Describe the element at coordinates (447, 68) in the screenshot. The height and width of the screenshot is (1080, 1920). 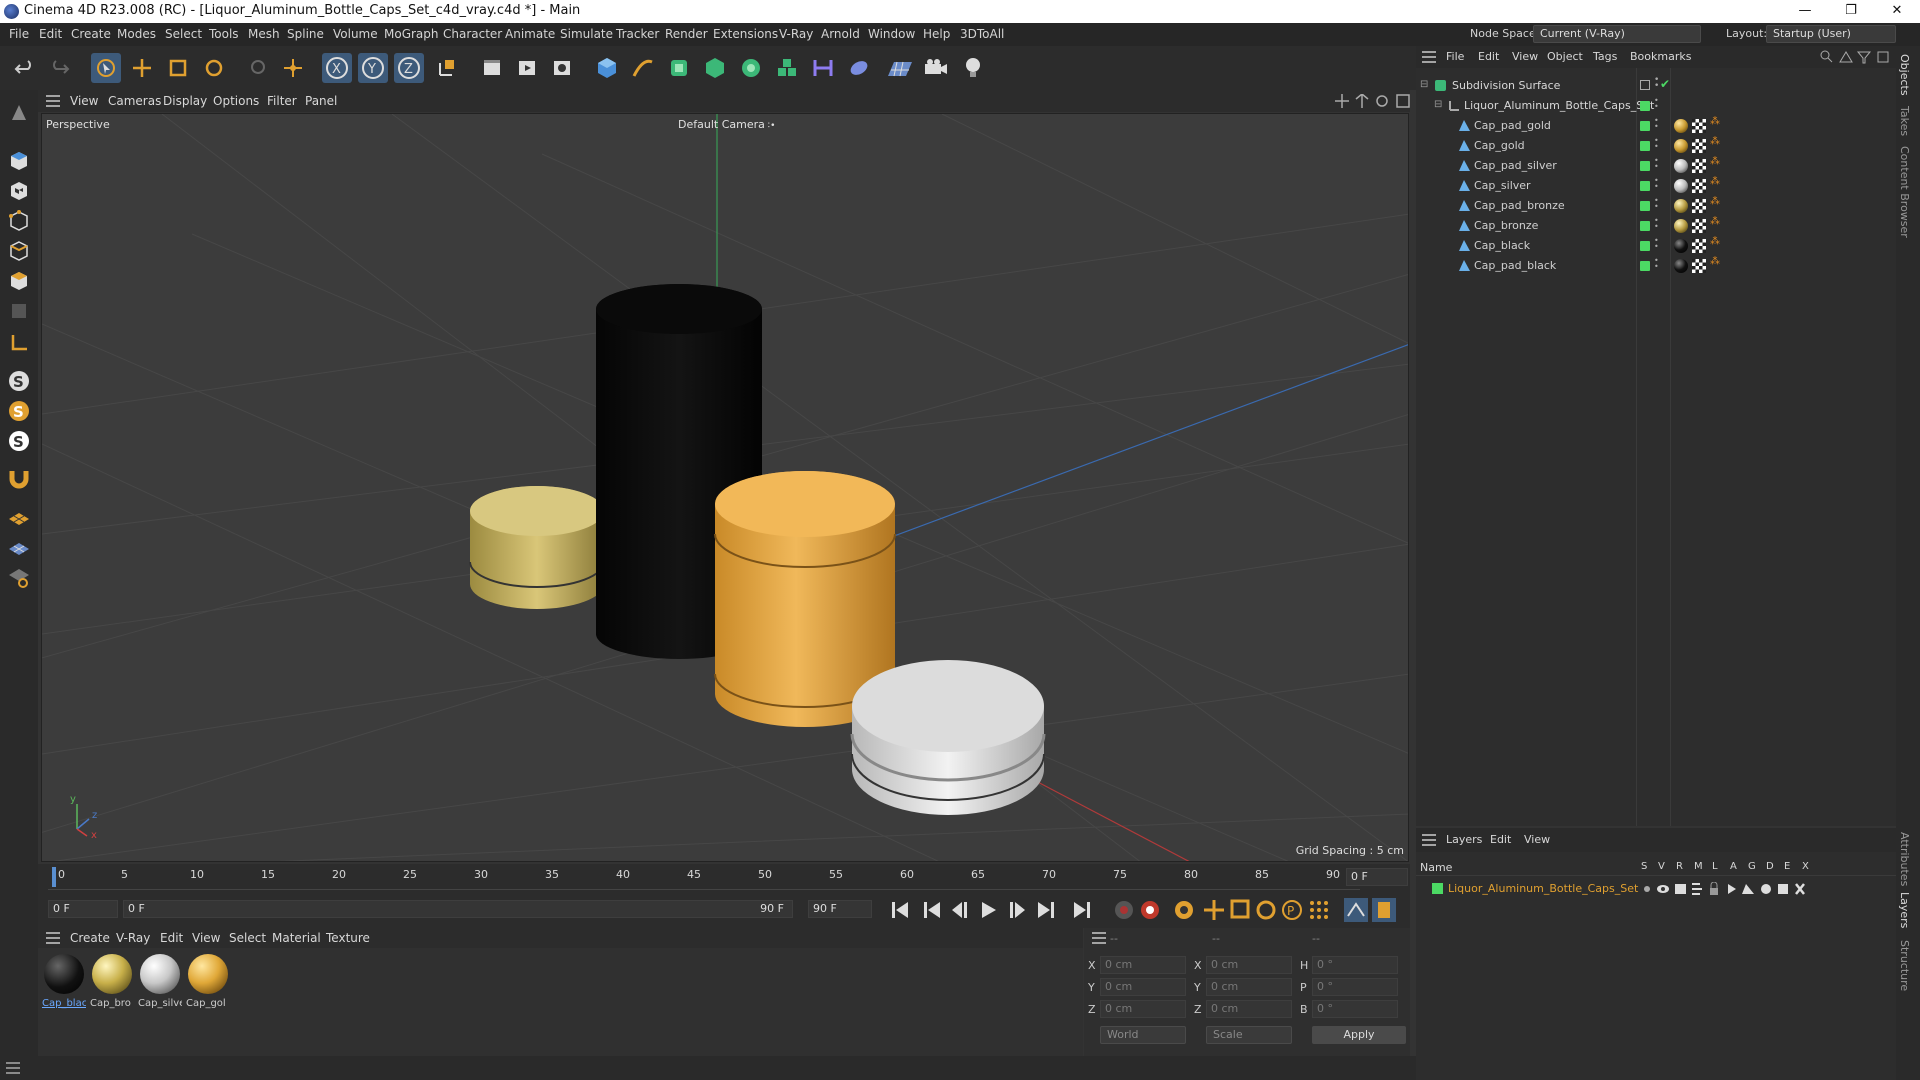
I see `coordinate-system-button` at that location.